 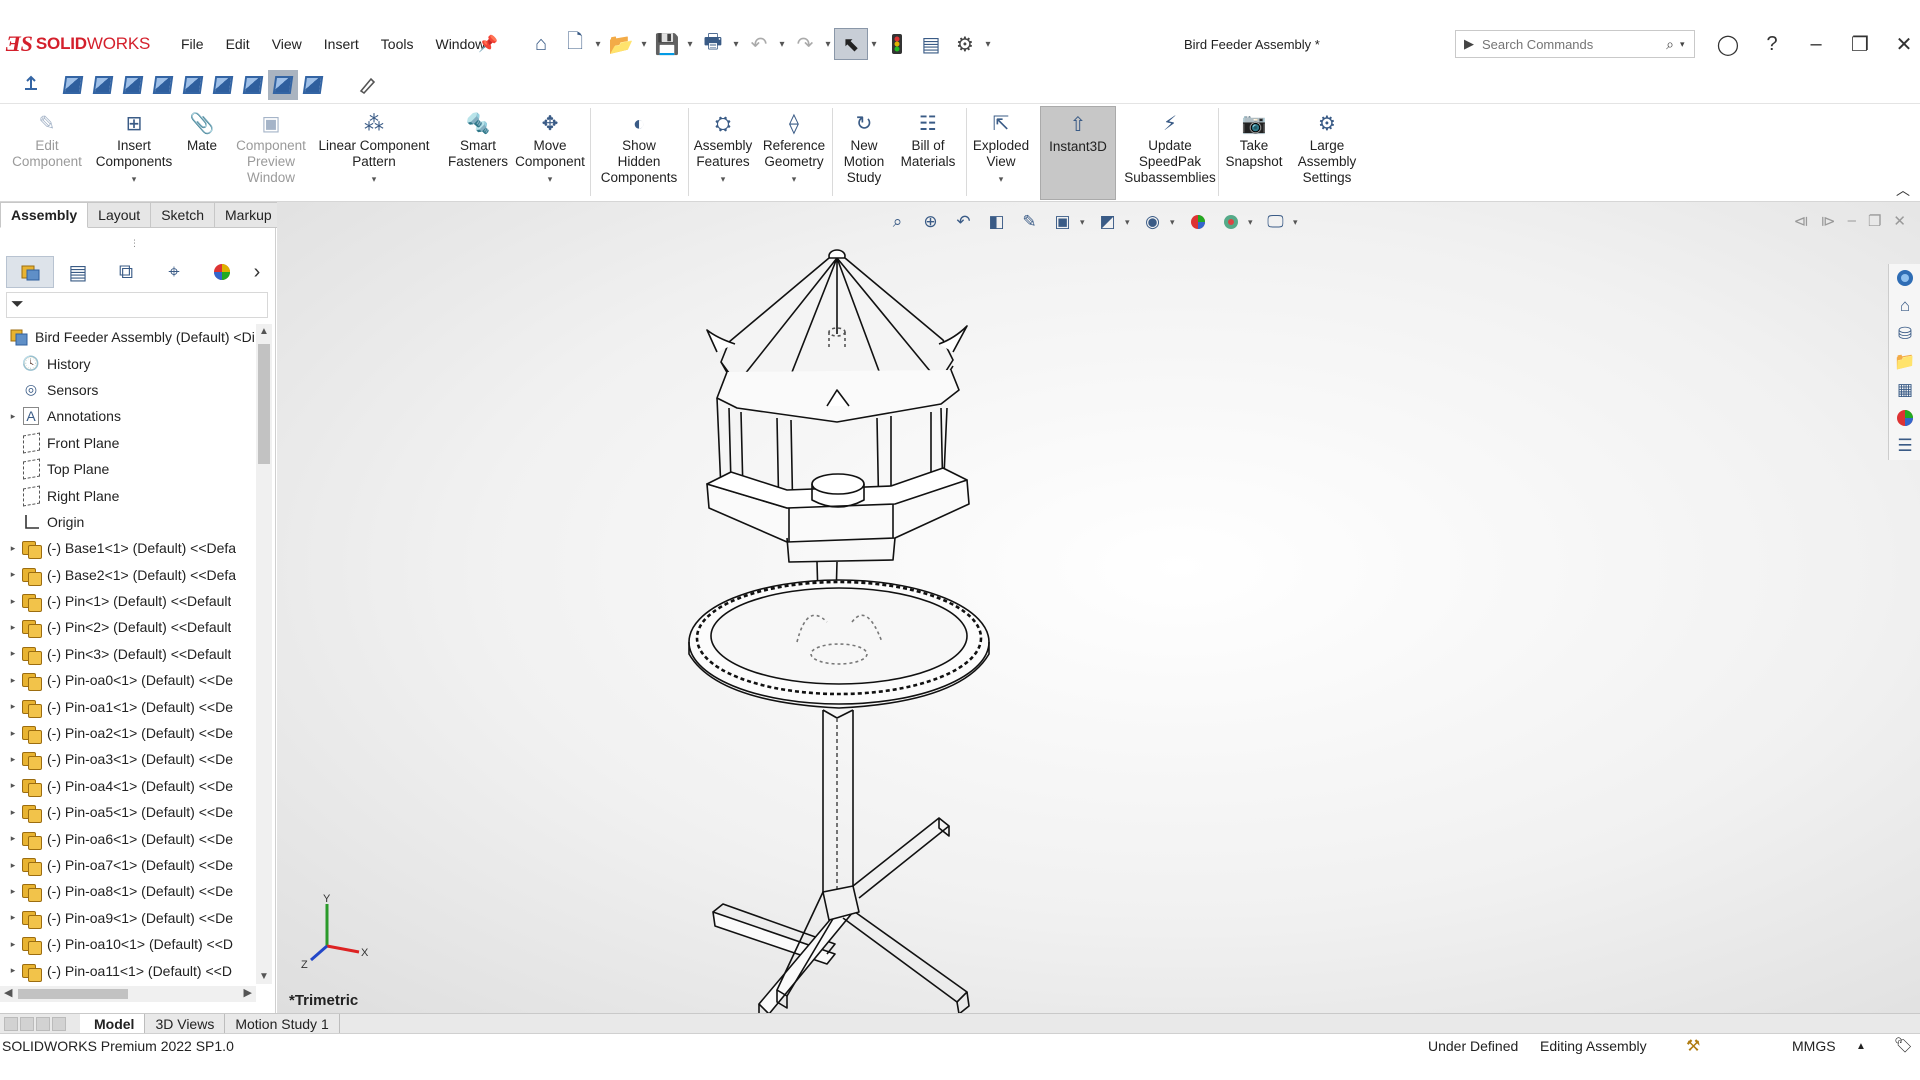 What do you see at coordinates (264, 331) in the screenshot?
I see `scroll-up-icon: ▲` at bounding box center [264, 331].